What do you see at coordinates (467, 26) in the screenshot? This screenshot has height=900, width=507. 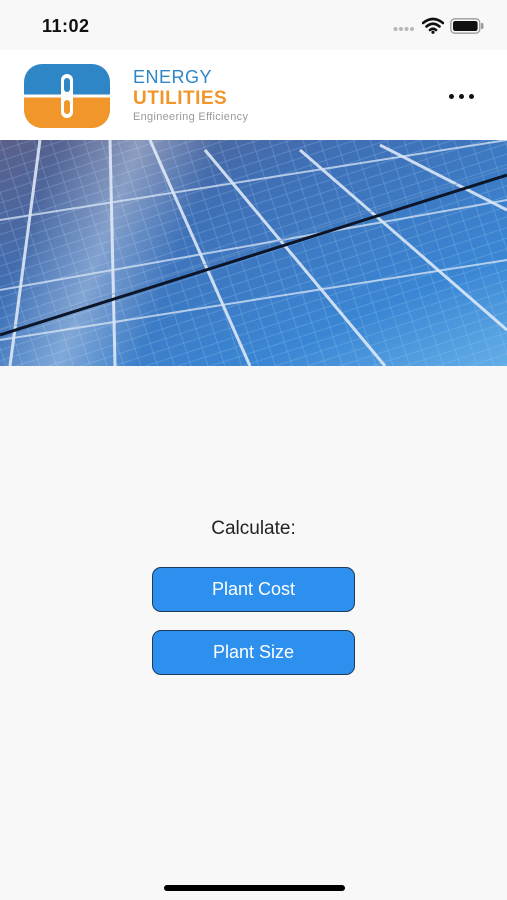 I see `battery-icon` at bounding box center [467, 26].